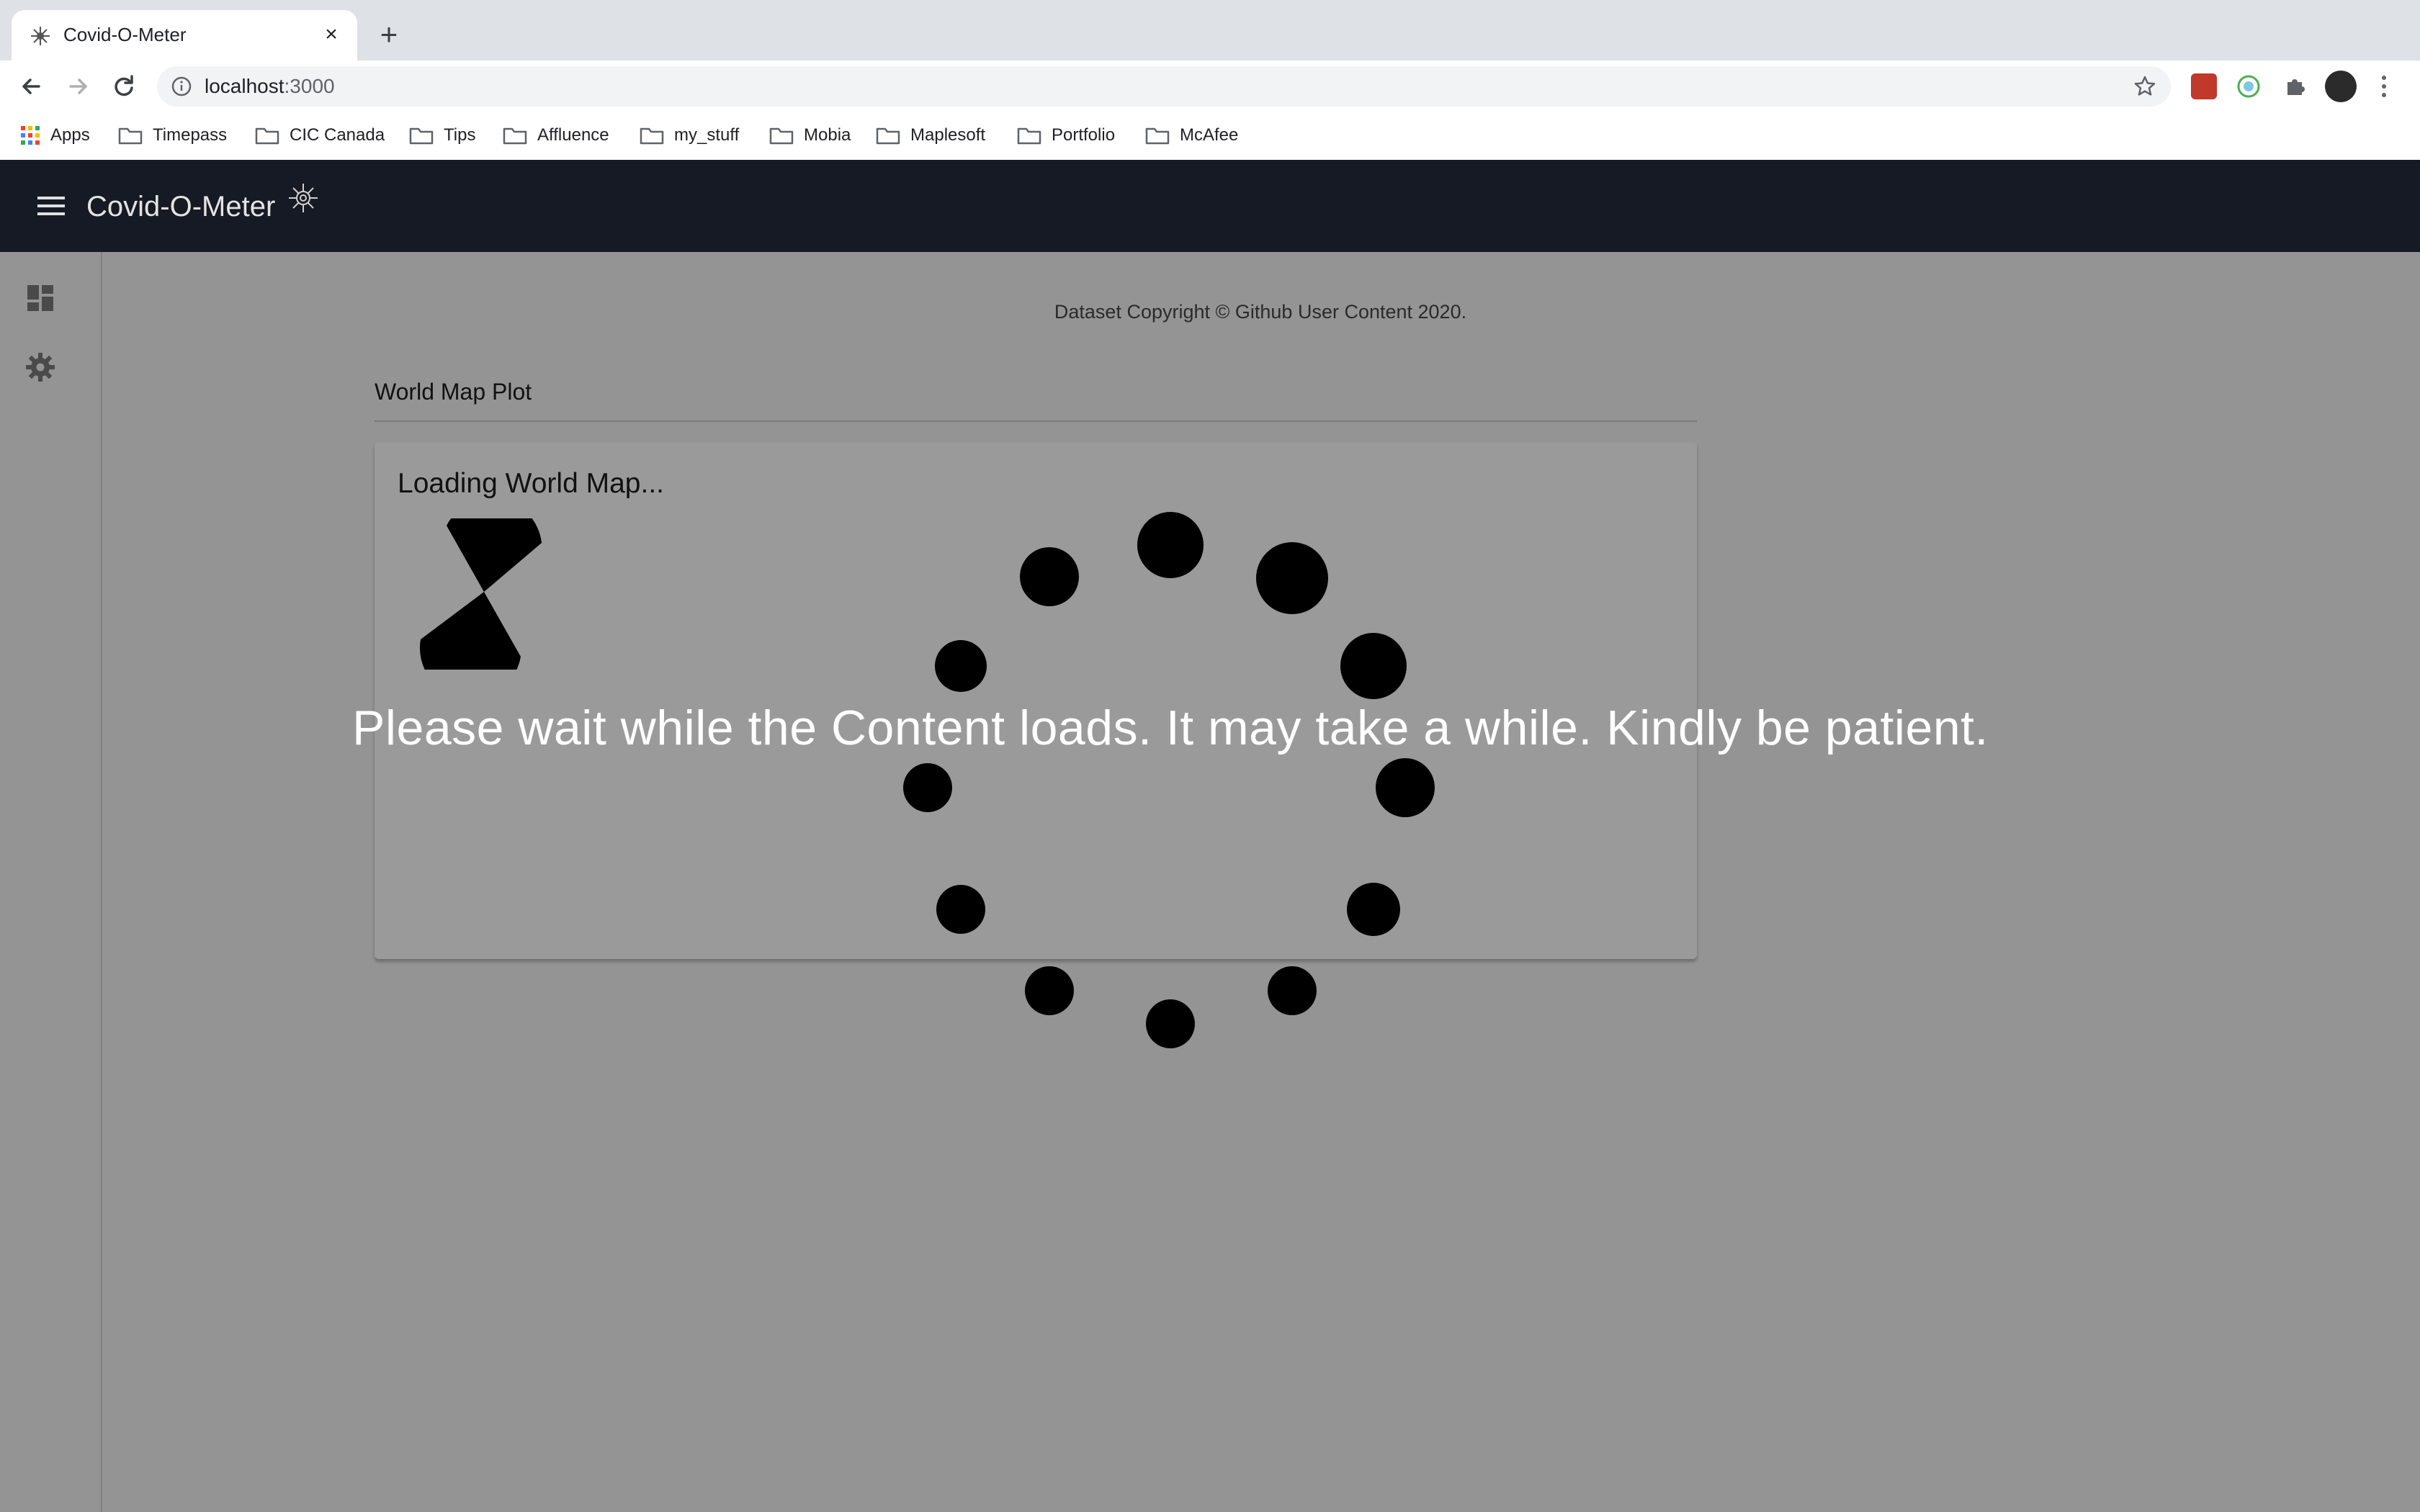 The height and width of the screenshot is (1512, 2420). Describe the element at coordinates (689, 135) in the screenshot. I see `bookmark-my-stuff: my_stuff` at that location.